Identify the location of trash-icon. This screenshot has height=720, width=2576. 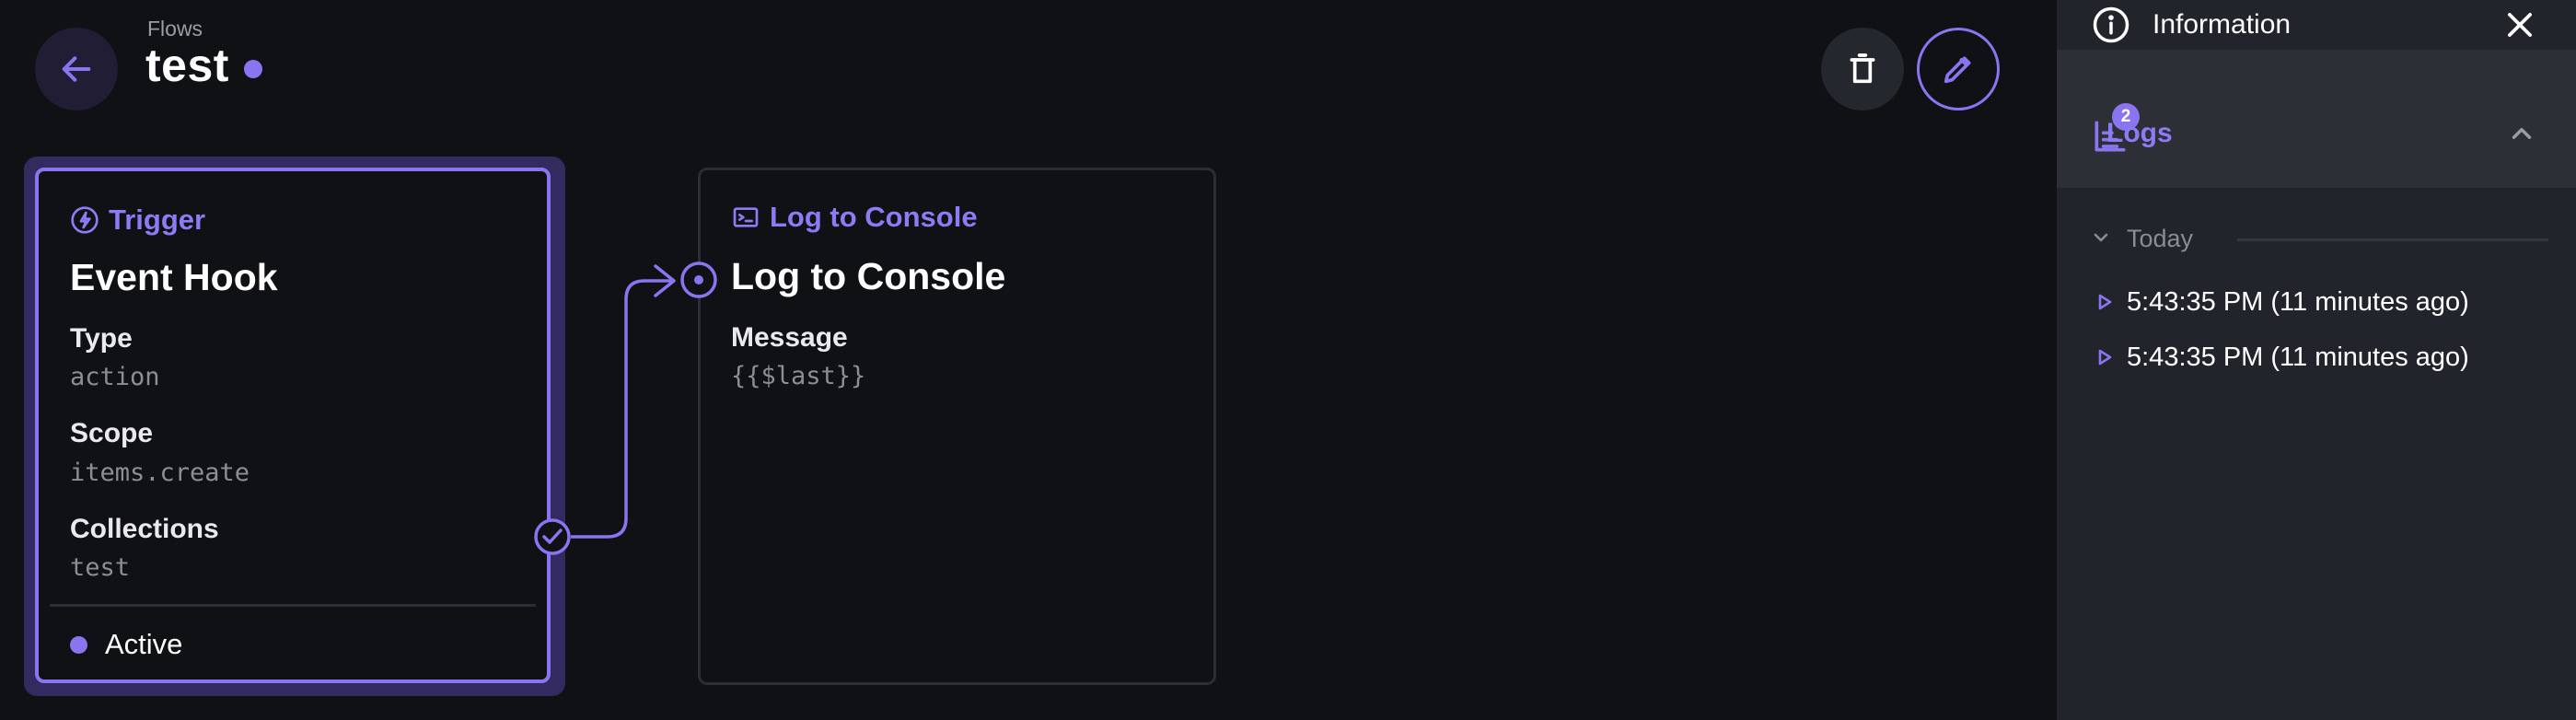
(1862, 68).